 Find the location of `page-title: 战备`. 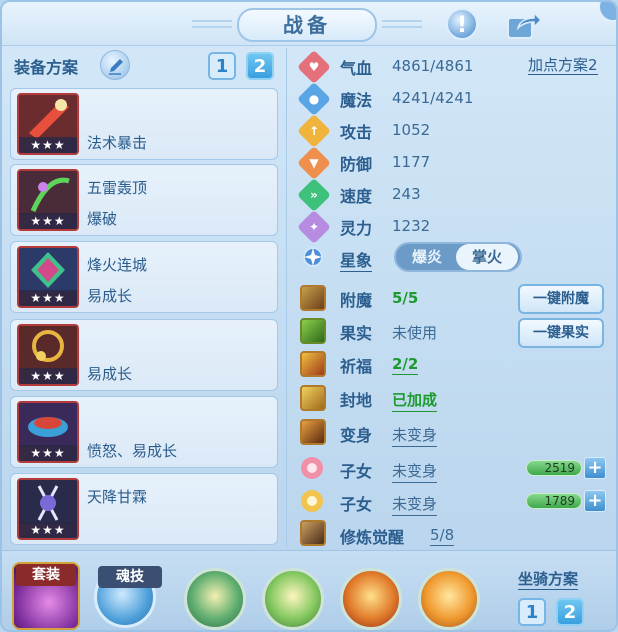

page-title: 战备 is located at coordinates (307, 25).